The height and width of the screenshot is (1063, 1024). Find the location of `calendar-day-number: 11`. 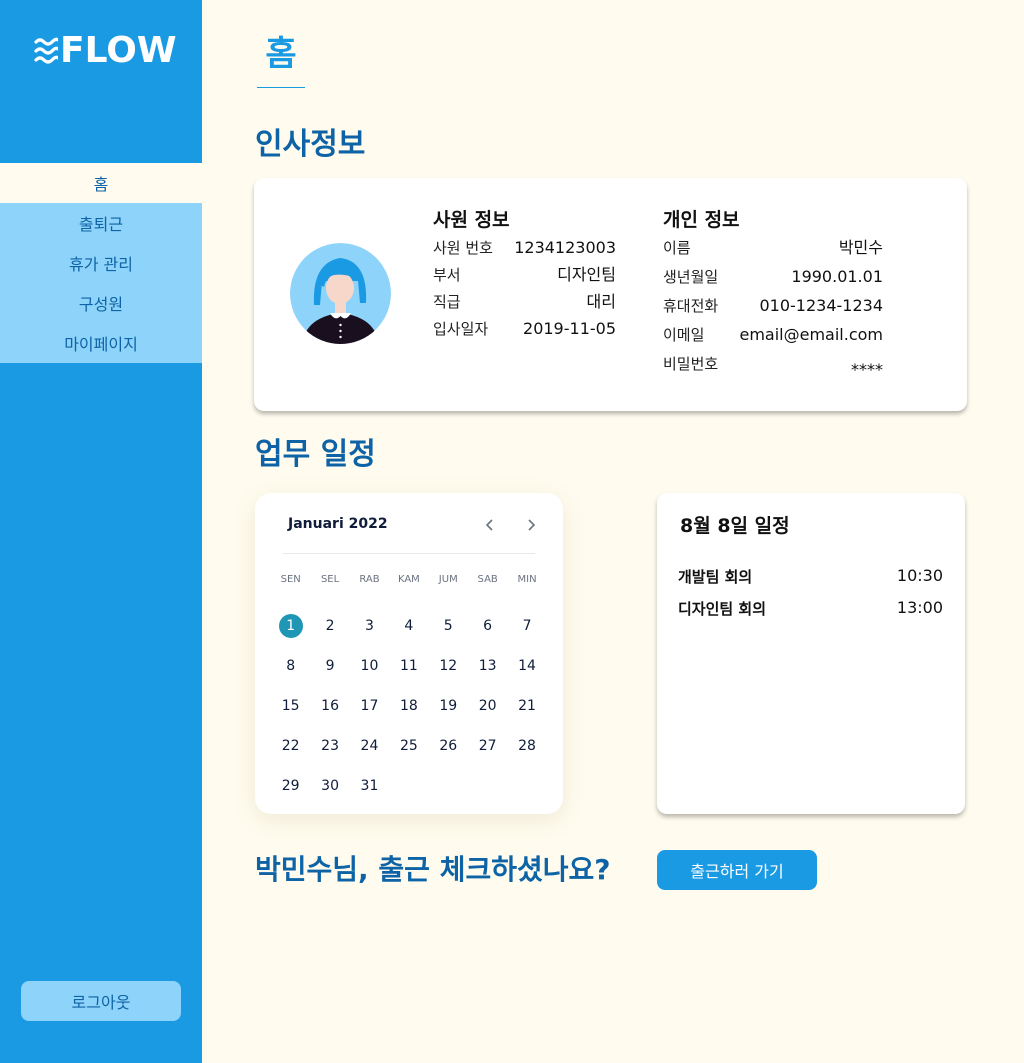

calendar-day-number: 11 is located at coordinates (408, 666).